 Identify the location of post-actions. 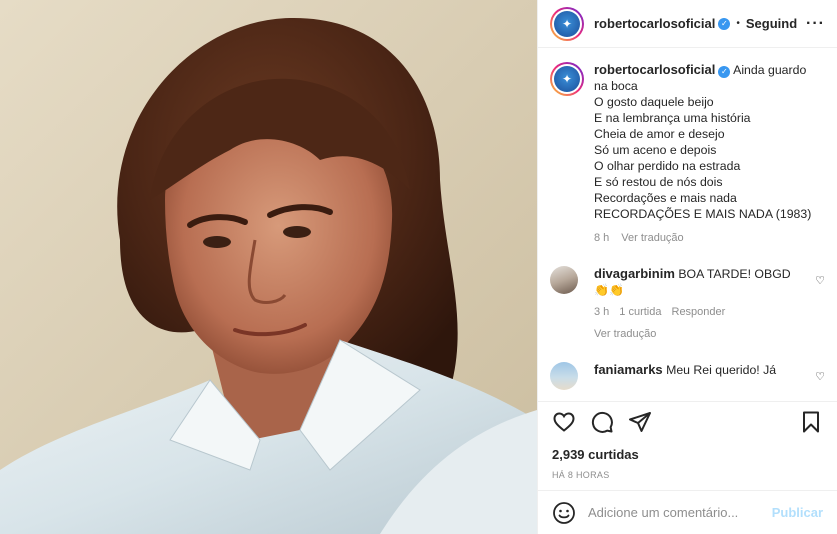
(687, 421).